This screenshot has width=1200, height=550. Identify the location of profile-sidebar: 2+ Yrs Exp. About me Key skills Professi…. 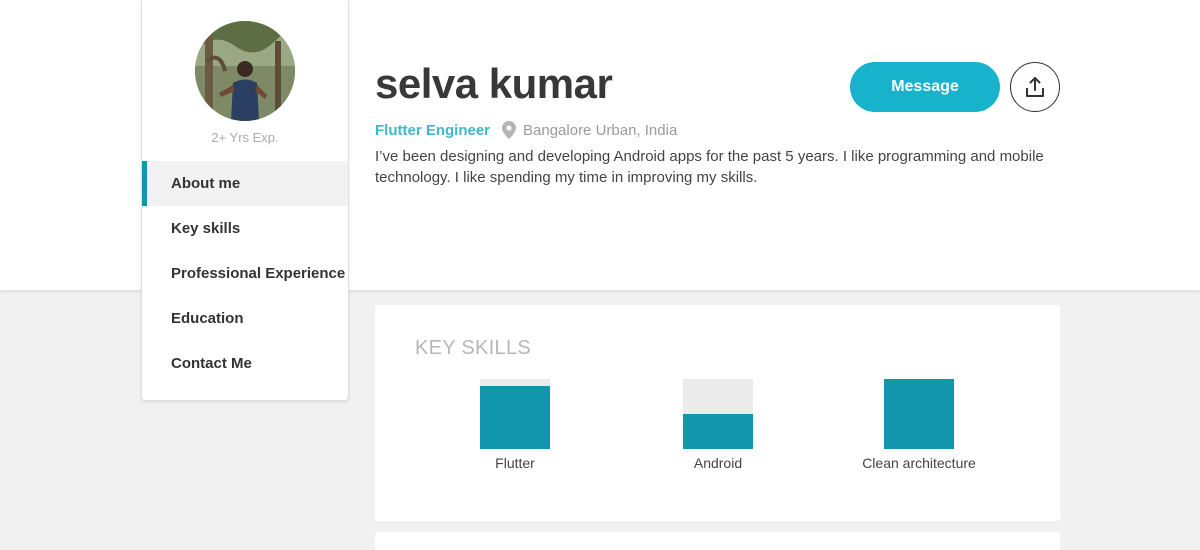
(245, 200).